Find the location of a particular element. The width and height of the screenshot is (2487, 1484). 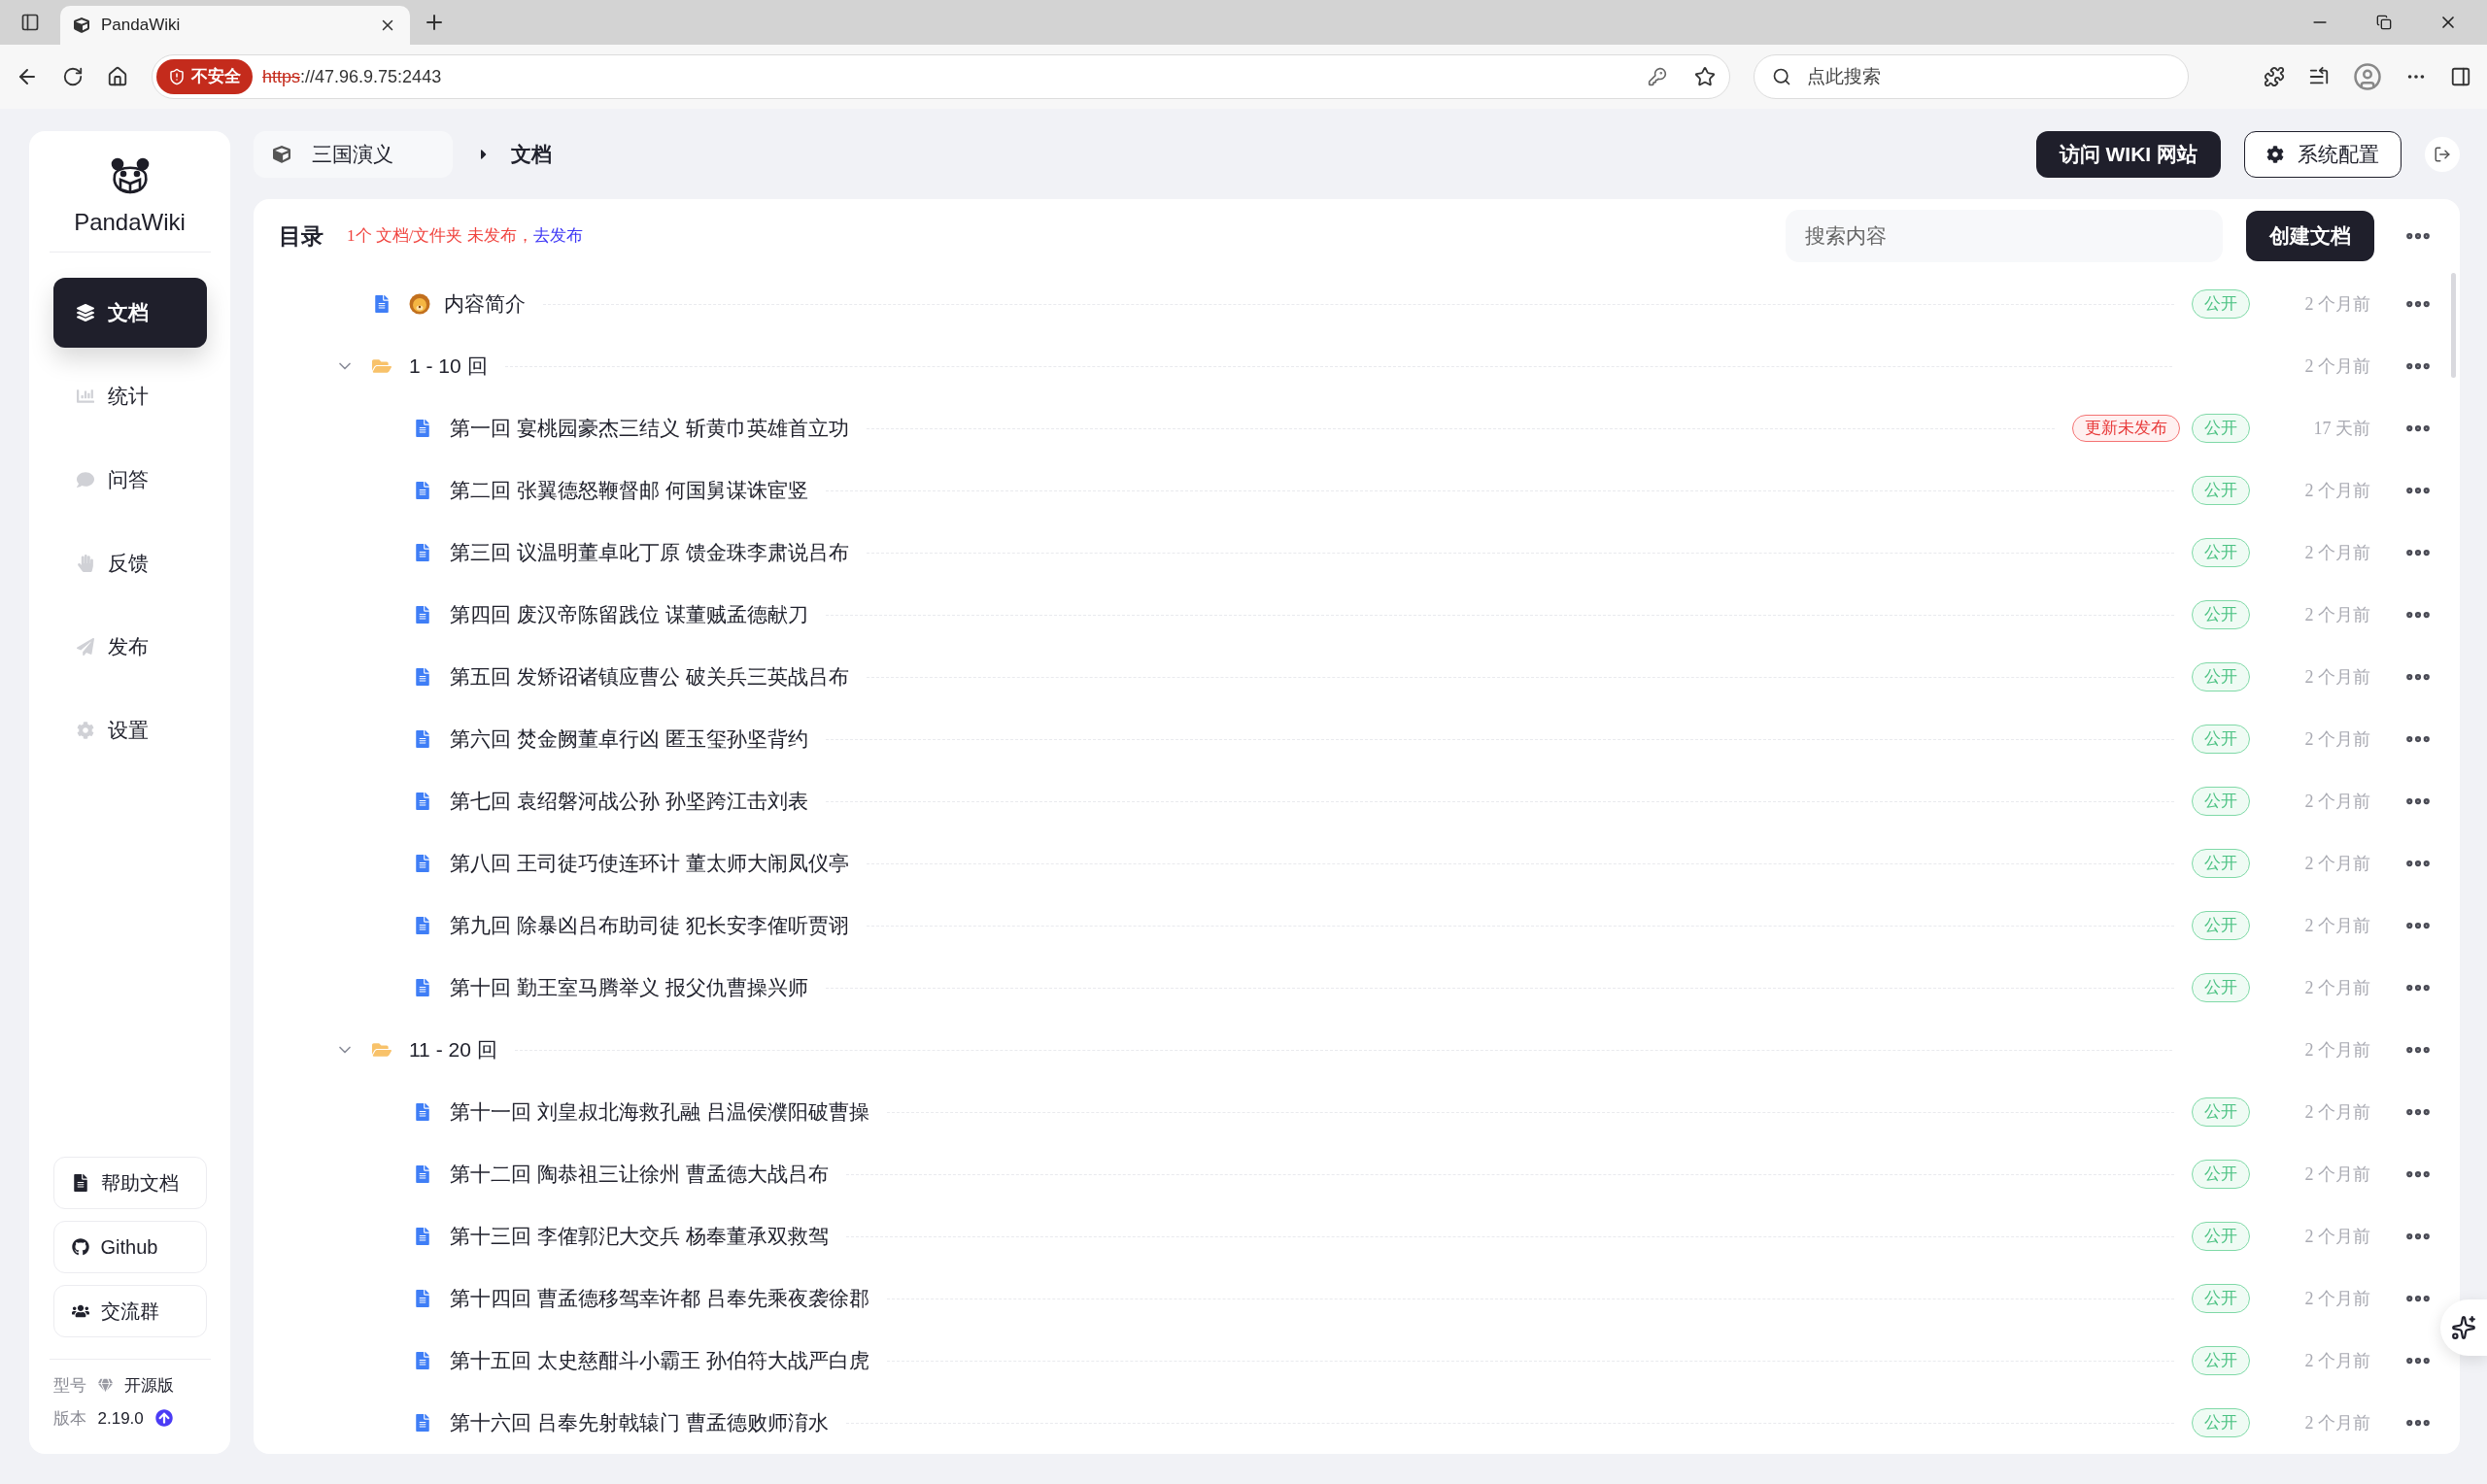

reload-icon is located at coordinates (73, 76).